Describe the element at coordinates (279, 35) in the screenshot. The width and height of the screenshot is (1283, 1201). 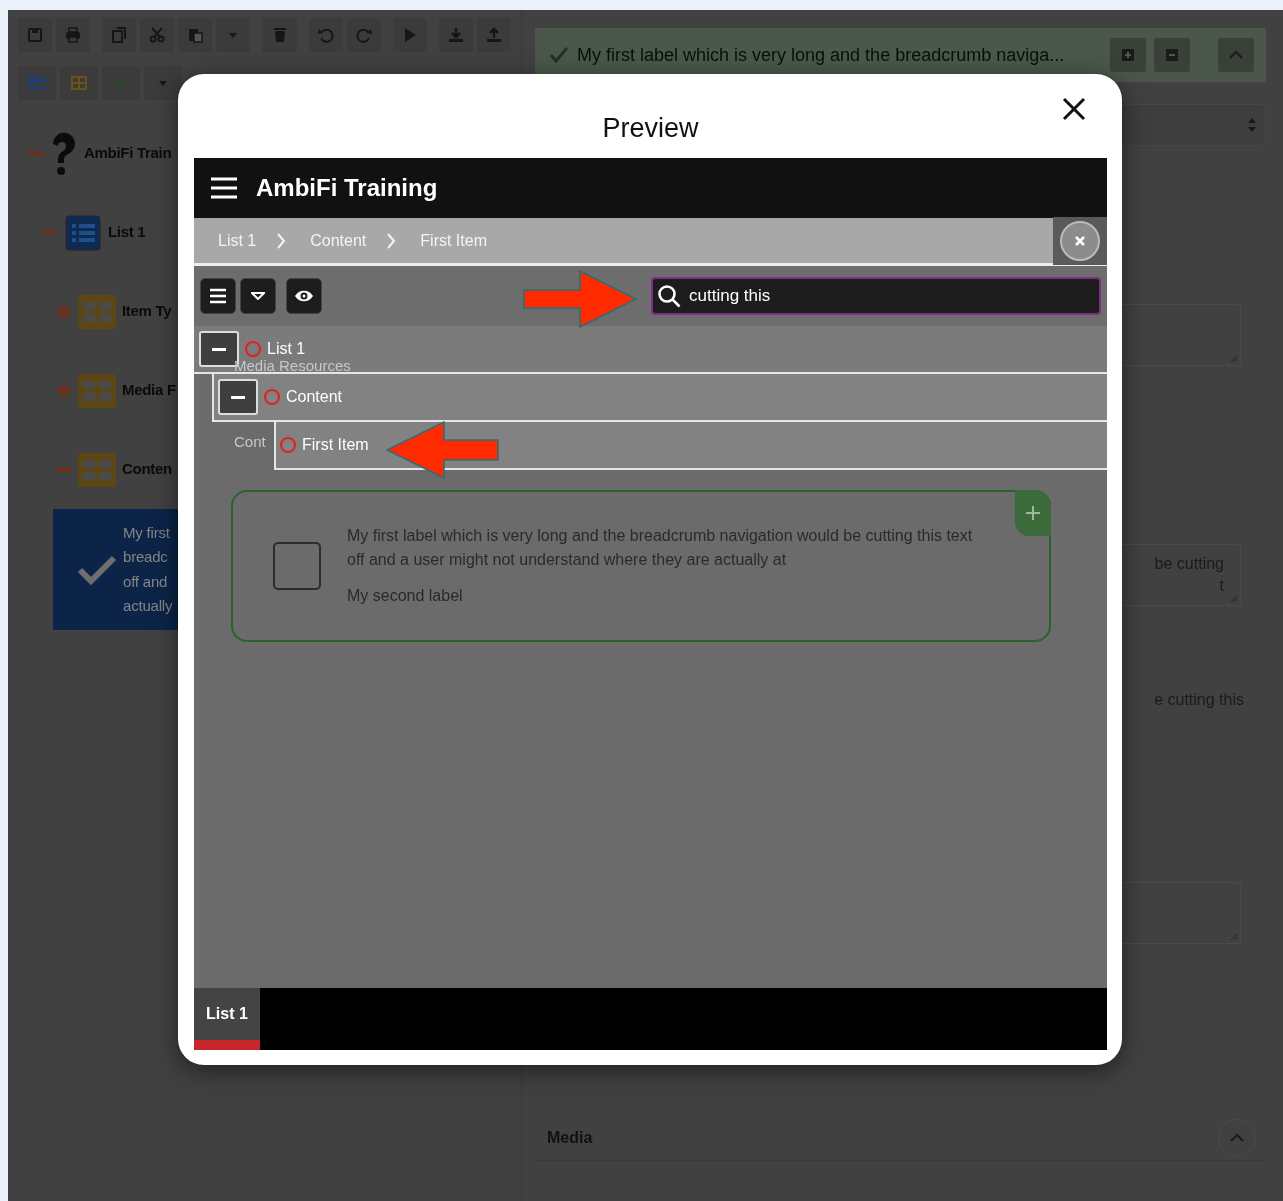
I see `delete-button` at that location.